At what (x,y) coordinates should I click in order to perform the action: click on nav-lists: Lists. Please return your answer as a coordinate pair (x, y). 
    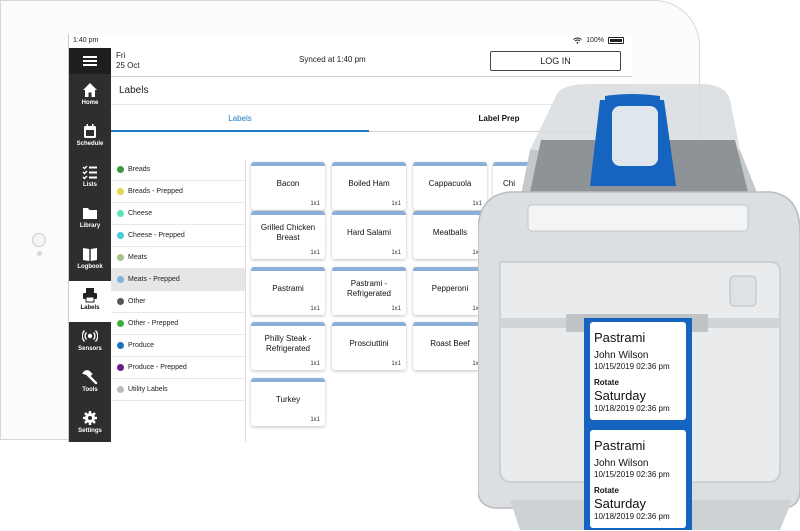
    Looking at the image, I should click on (90, 178).